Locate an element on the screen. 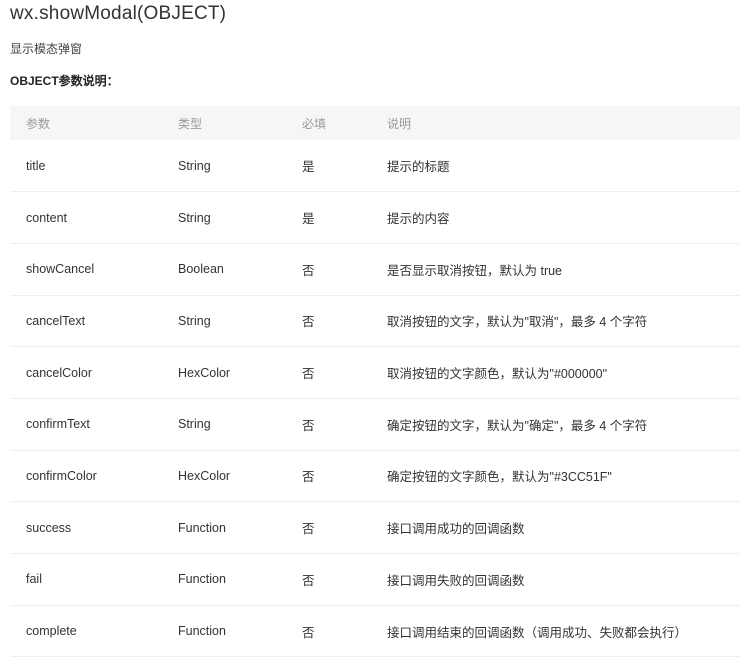  cell-desc: 确定按钮的文字，默认为"确定"，最多 4 个字符 is located at coordinates (517, 425).